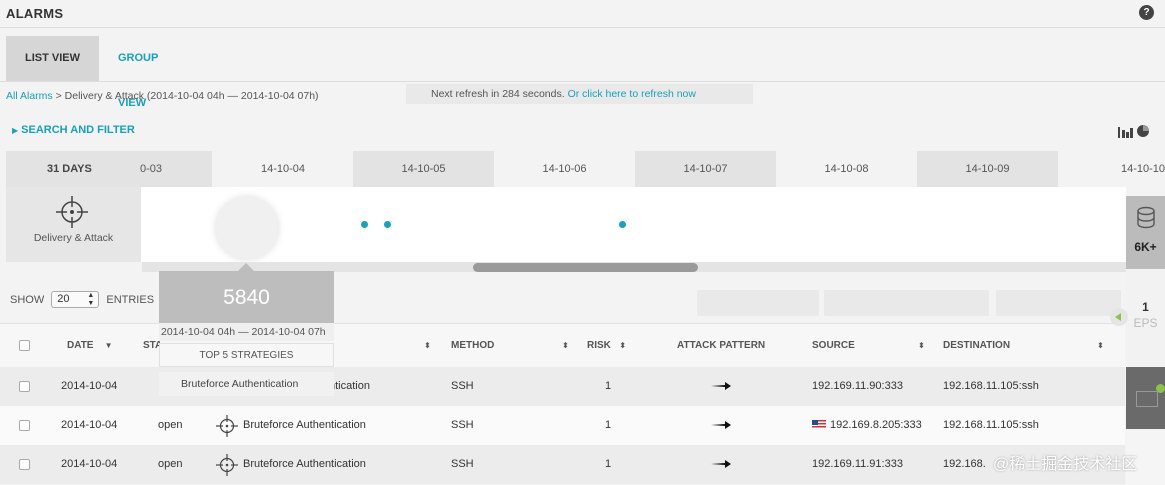 This screenshot has width=1165, height=485. Describe the element at coordinates (91, 299) in the screenshot. I see `spinner-icon: ▲ ▼` at that location.